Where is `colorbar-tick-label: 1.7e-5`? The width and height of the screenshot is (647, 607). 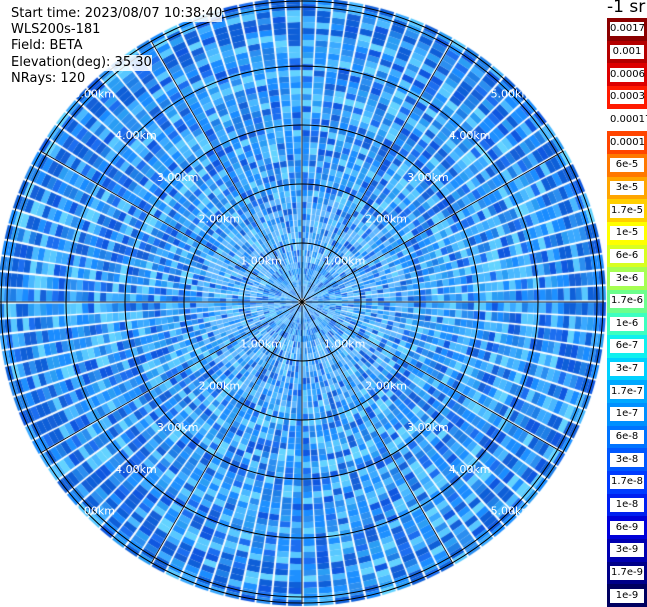
colorbar-tick-label: 1.7e-5 is located at coordinates (627, 210).